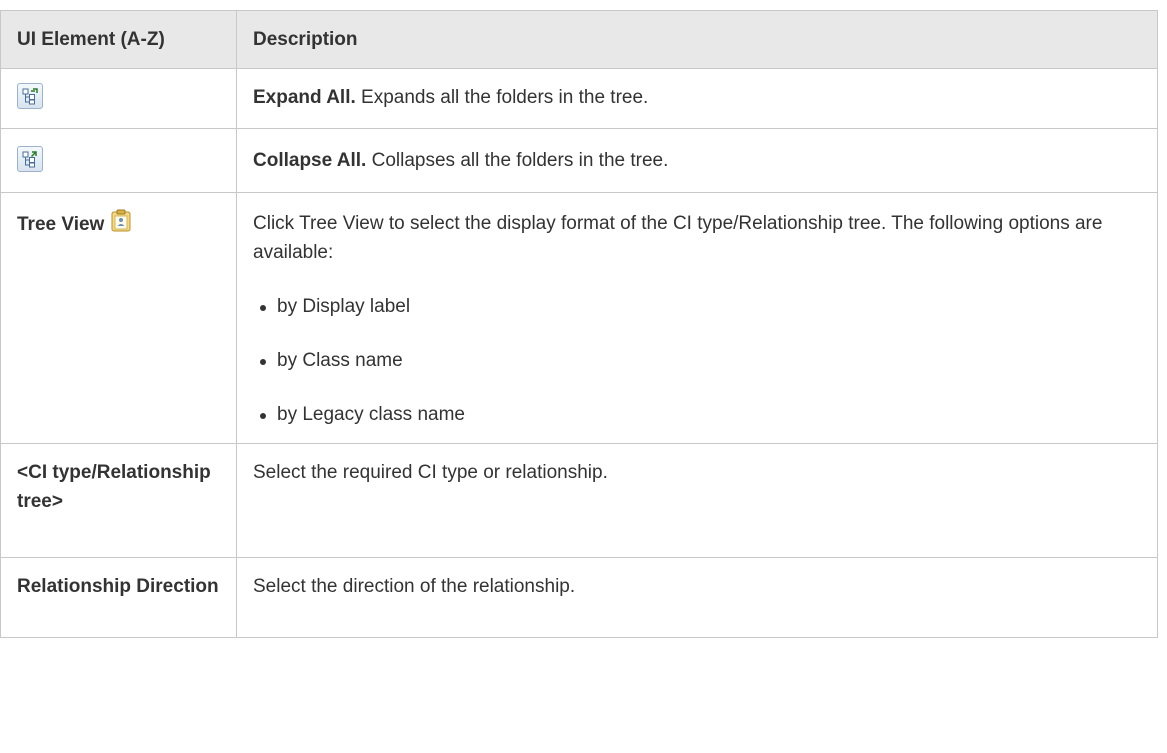 The width and height of the screenshot is (1167, 753). What do you see at coordinates (118, 597) in the screenshot?
I see `element-cell: Relationship Direction` at bounding box center [118, 597].